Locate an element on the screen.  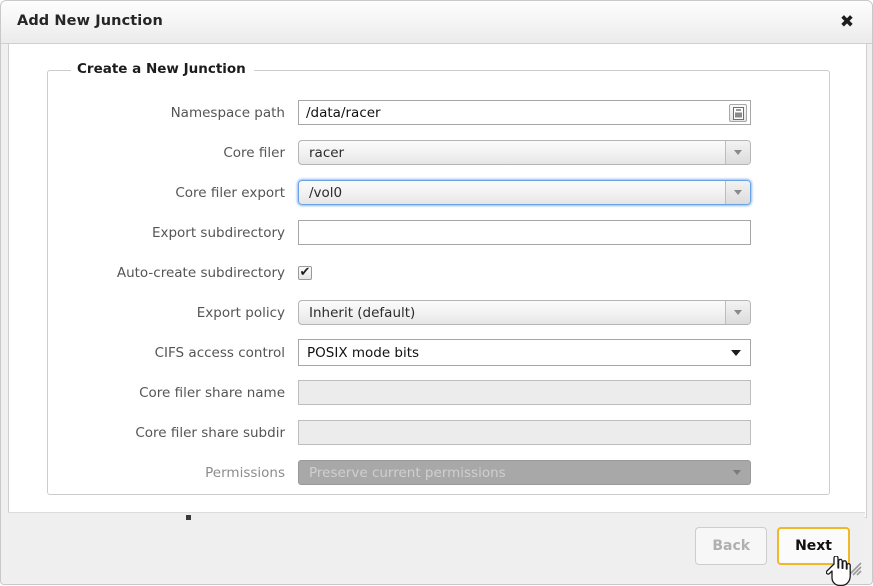
form-row-export-subdirectory: Export subdirectory is located at coordinates (438, 232).